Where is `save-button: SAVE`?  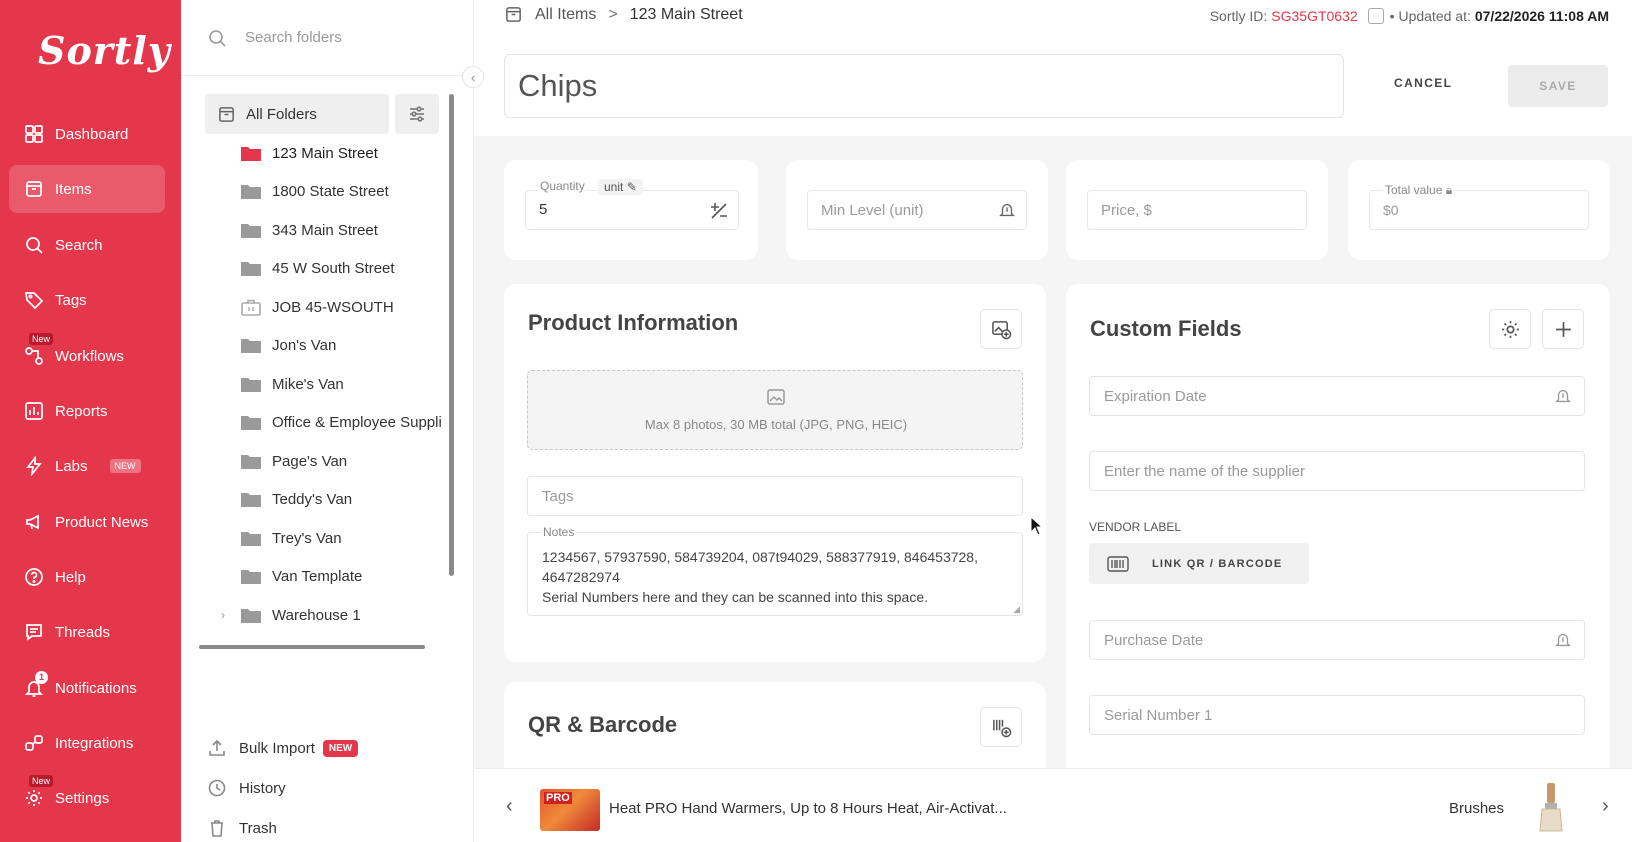
save-button: SAVE is located at coordinates (1558, 86).